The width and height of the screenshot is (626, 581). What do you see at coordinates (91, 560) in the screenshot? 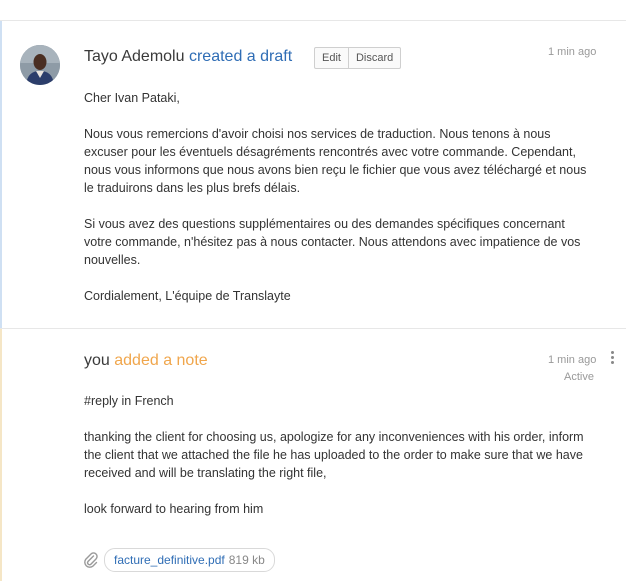
I see `paperclip-icon` at bounding box center [91, 560].